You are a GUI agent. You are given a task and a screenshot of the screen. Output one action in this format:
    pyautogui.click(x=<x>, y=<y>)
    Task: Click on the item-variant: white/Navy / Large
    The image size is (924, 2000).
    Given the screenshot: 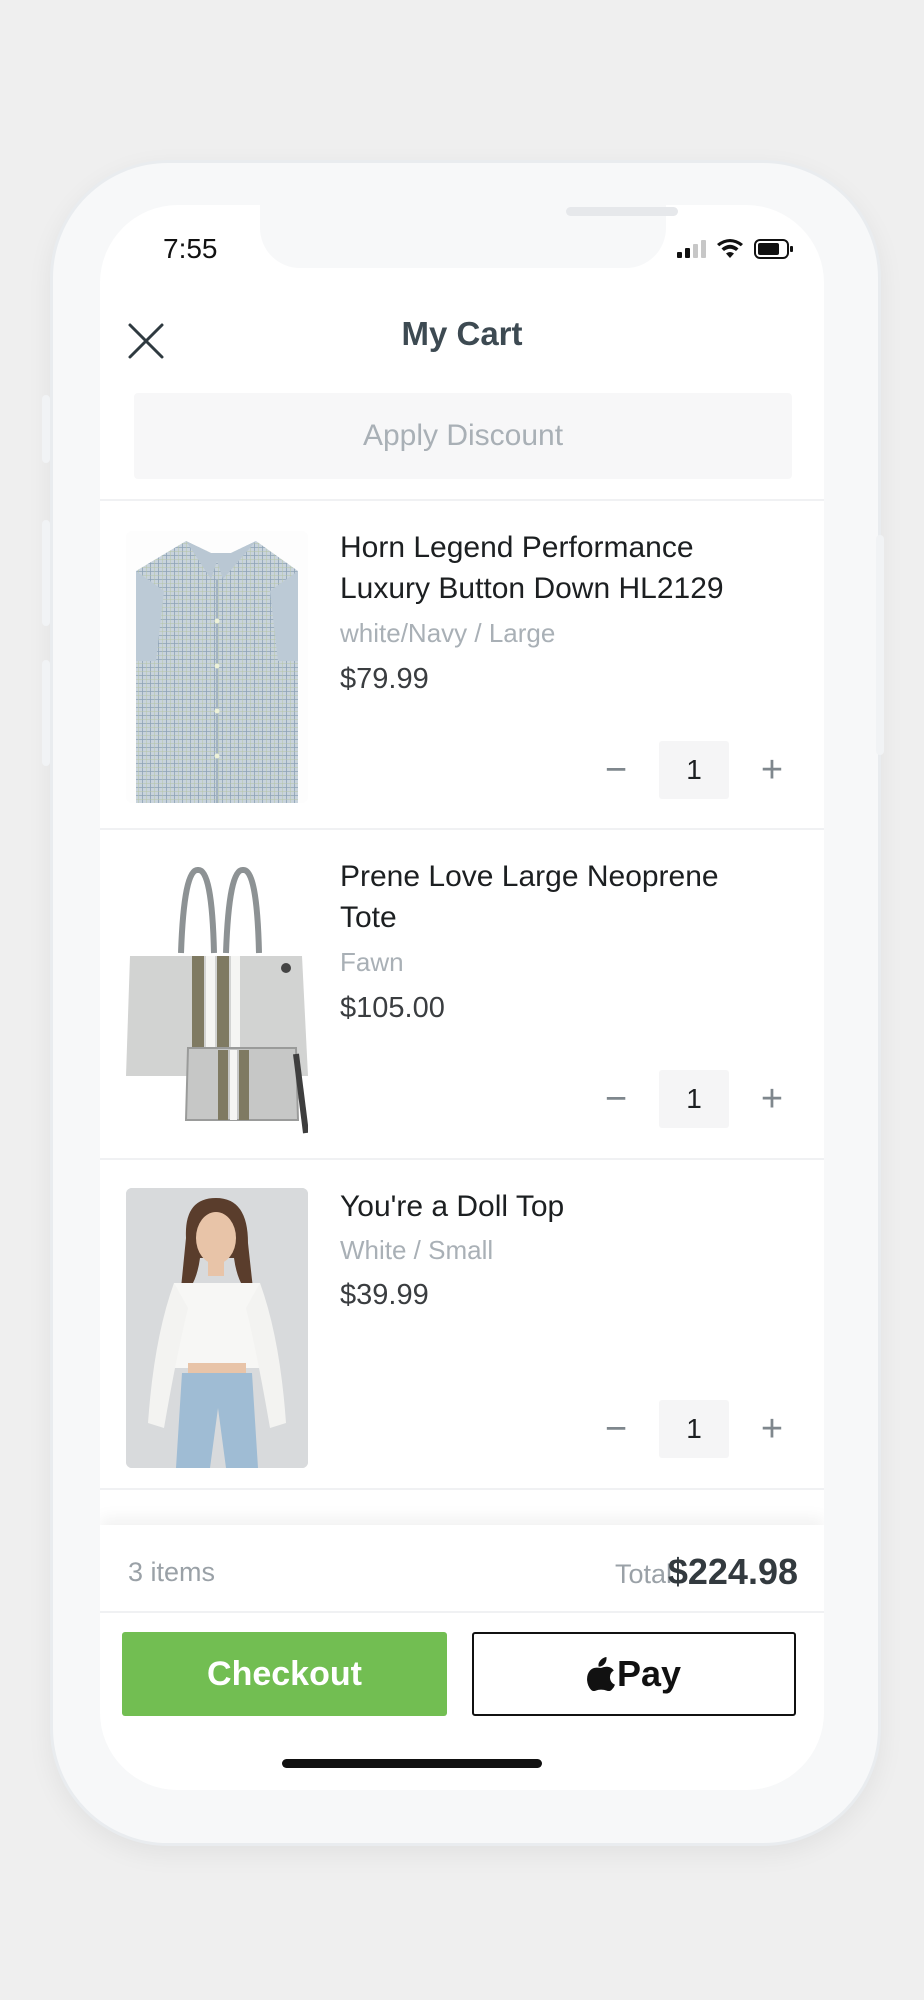 What is the action you would take?
    pyautogui.click(x=448, y=633)
    